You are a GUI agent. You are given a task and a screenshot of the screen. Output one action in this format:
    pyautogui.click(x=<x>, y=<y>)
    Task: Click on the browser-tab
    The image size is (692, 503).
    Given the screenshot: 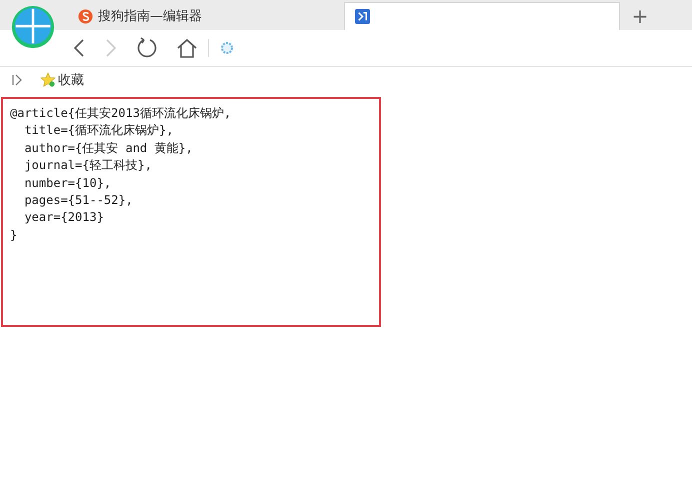 What is the action you would take?
    pyautogui.click(x=482, y=16)
    